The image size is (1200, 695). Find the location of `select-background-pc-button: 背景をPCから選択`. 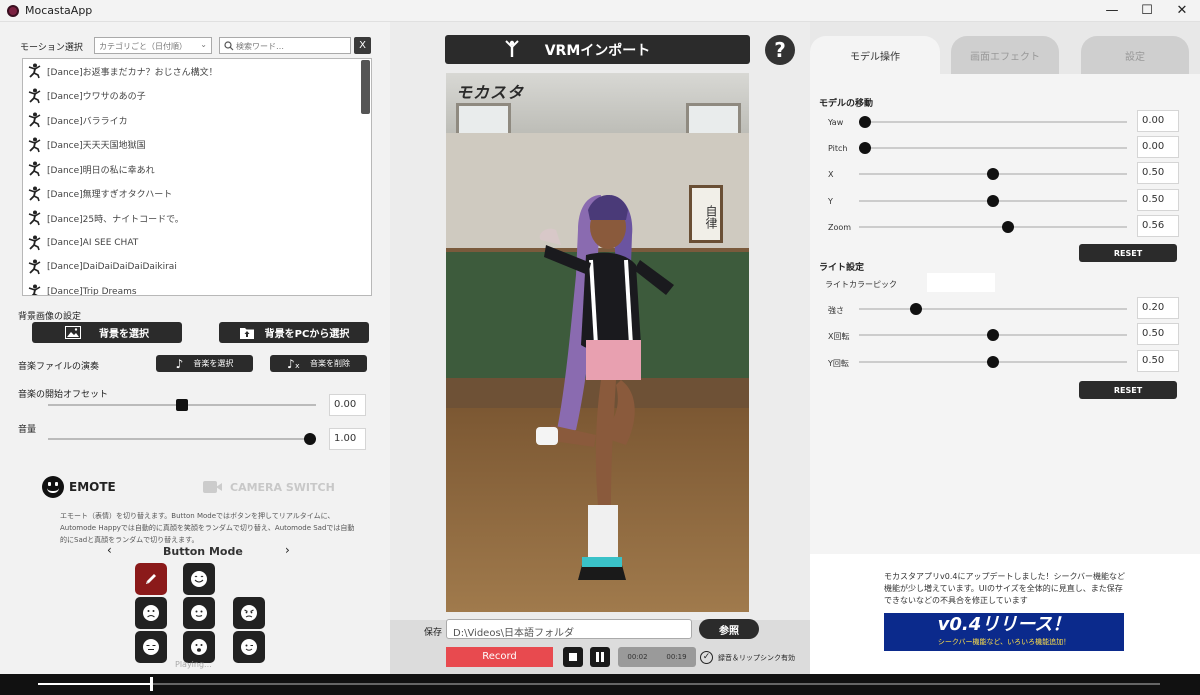

select-background-pc-button: 背景をPCから選択 is located at coordinates (294, 332).